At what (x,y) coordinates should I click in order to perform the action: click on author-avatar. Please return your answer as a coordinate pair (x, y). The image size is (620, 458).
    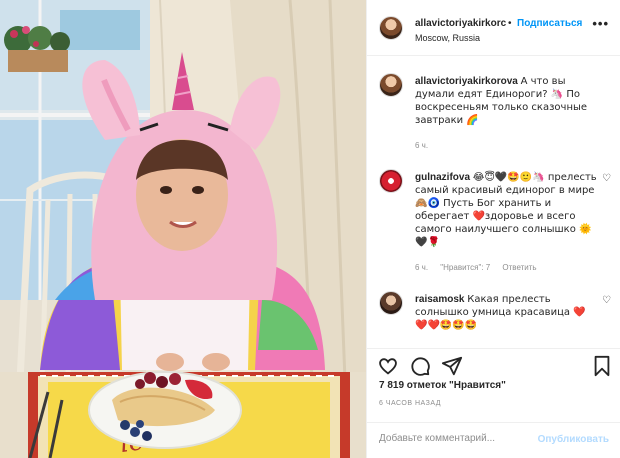
    Looking at the image, I should click on (391, 28).